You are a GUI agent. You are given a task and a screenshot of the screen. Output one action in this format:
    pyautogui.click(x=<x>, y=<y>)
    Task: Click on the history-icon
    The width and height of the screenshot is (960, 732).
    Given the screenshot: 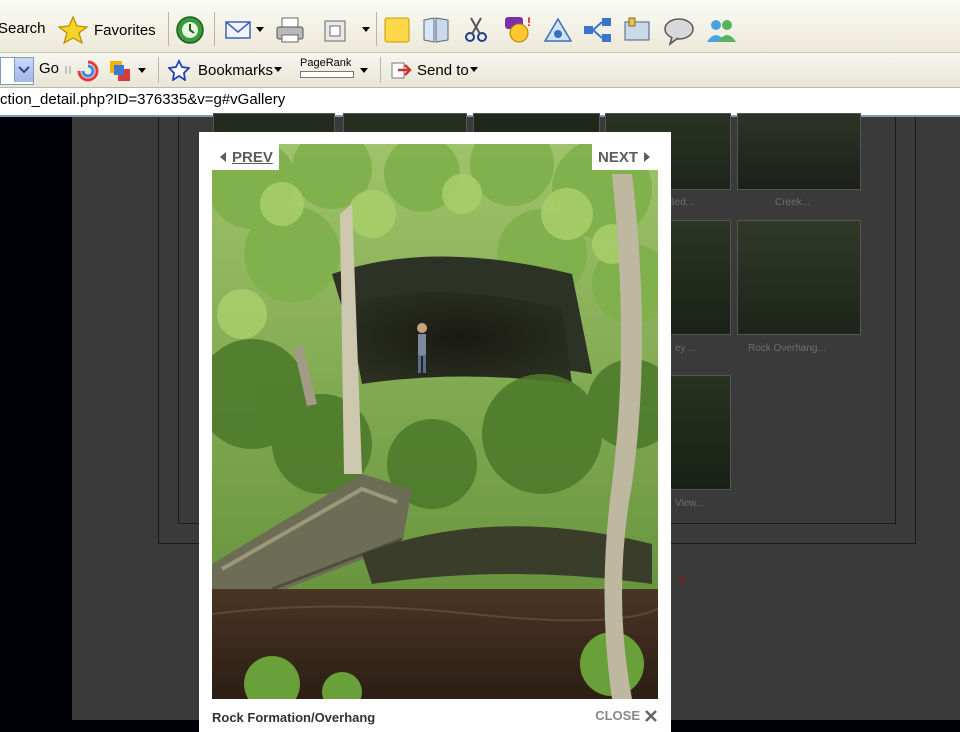 What is the action you would take?
    pyautogui.click(x=190, y=30)
    